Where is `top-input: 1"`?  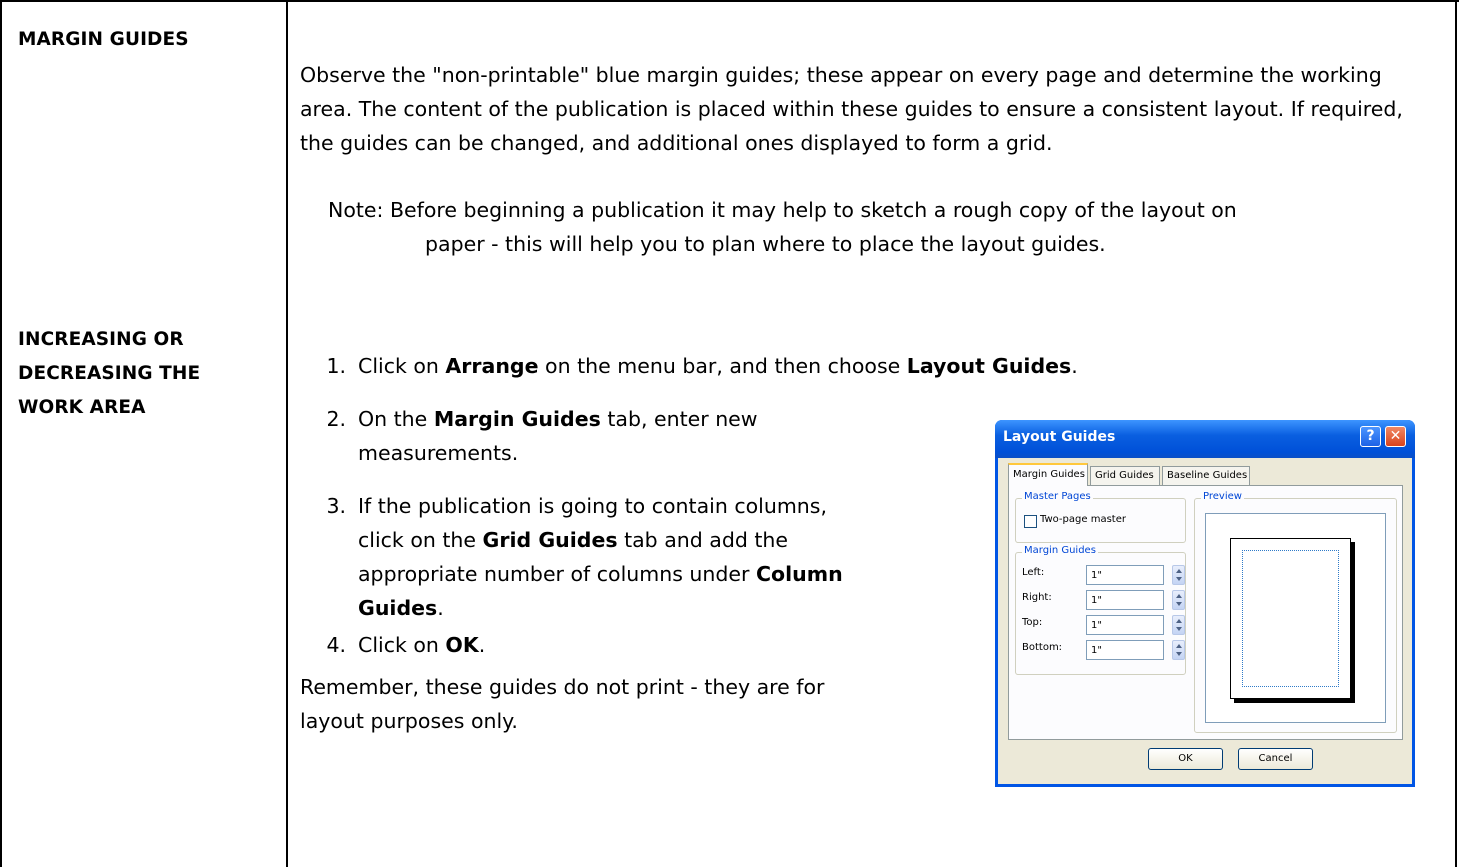 top-input: 1" is located at coordinates (1125, 625).